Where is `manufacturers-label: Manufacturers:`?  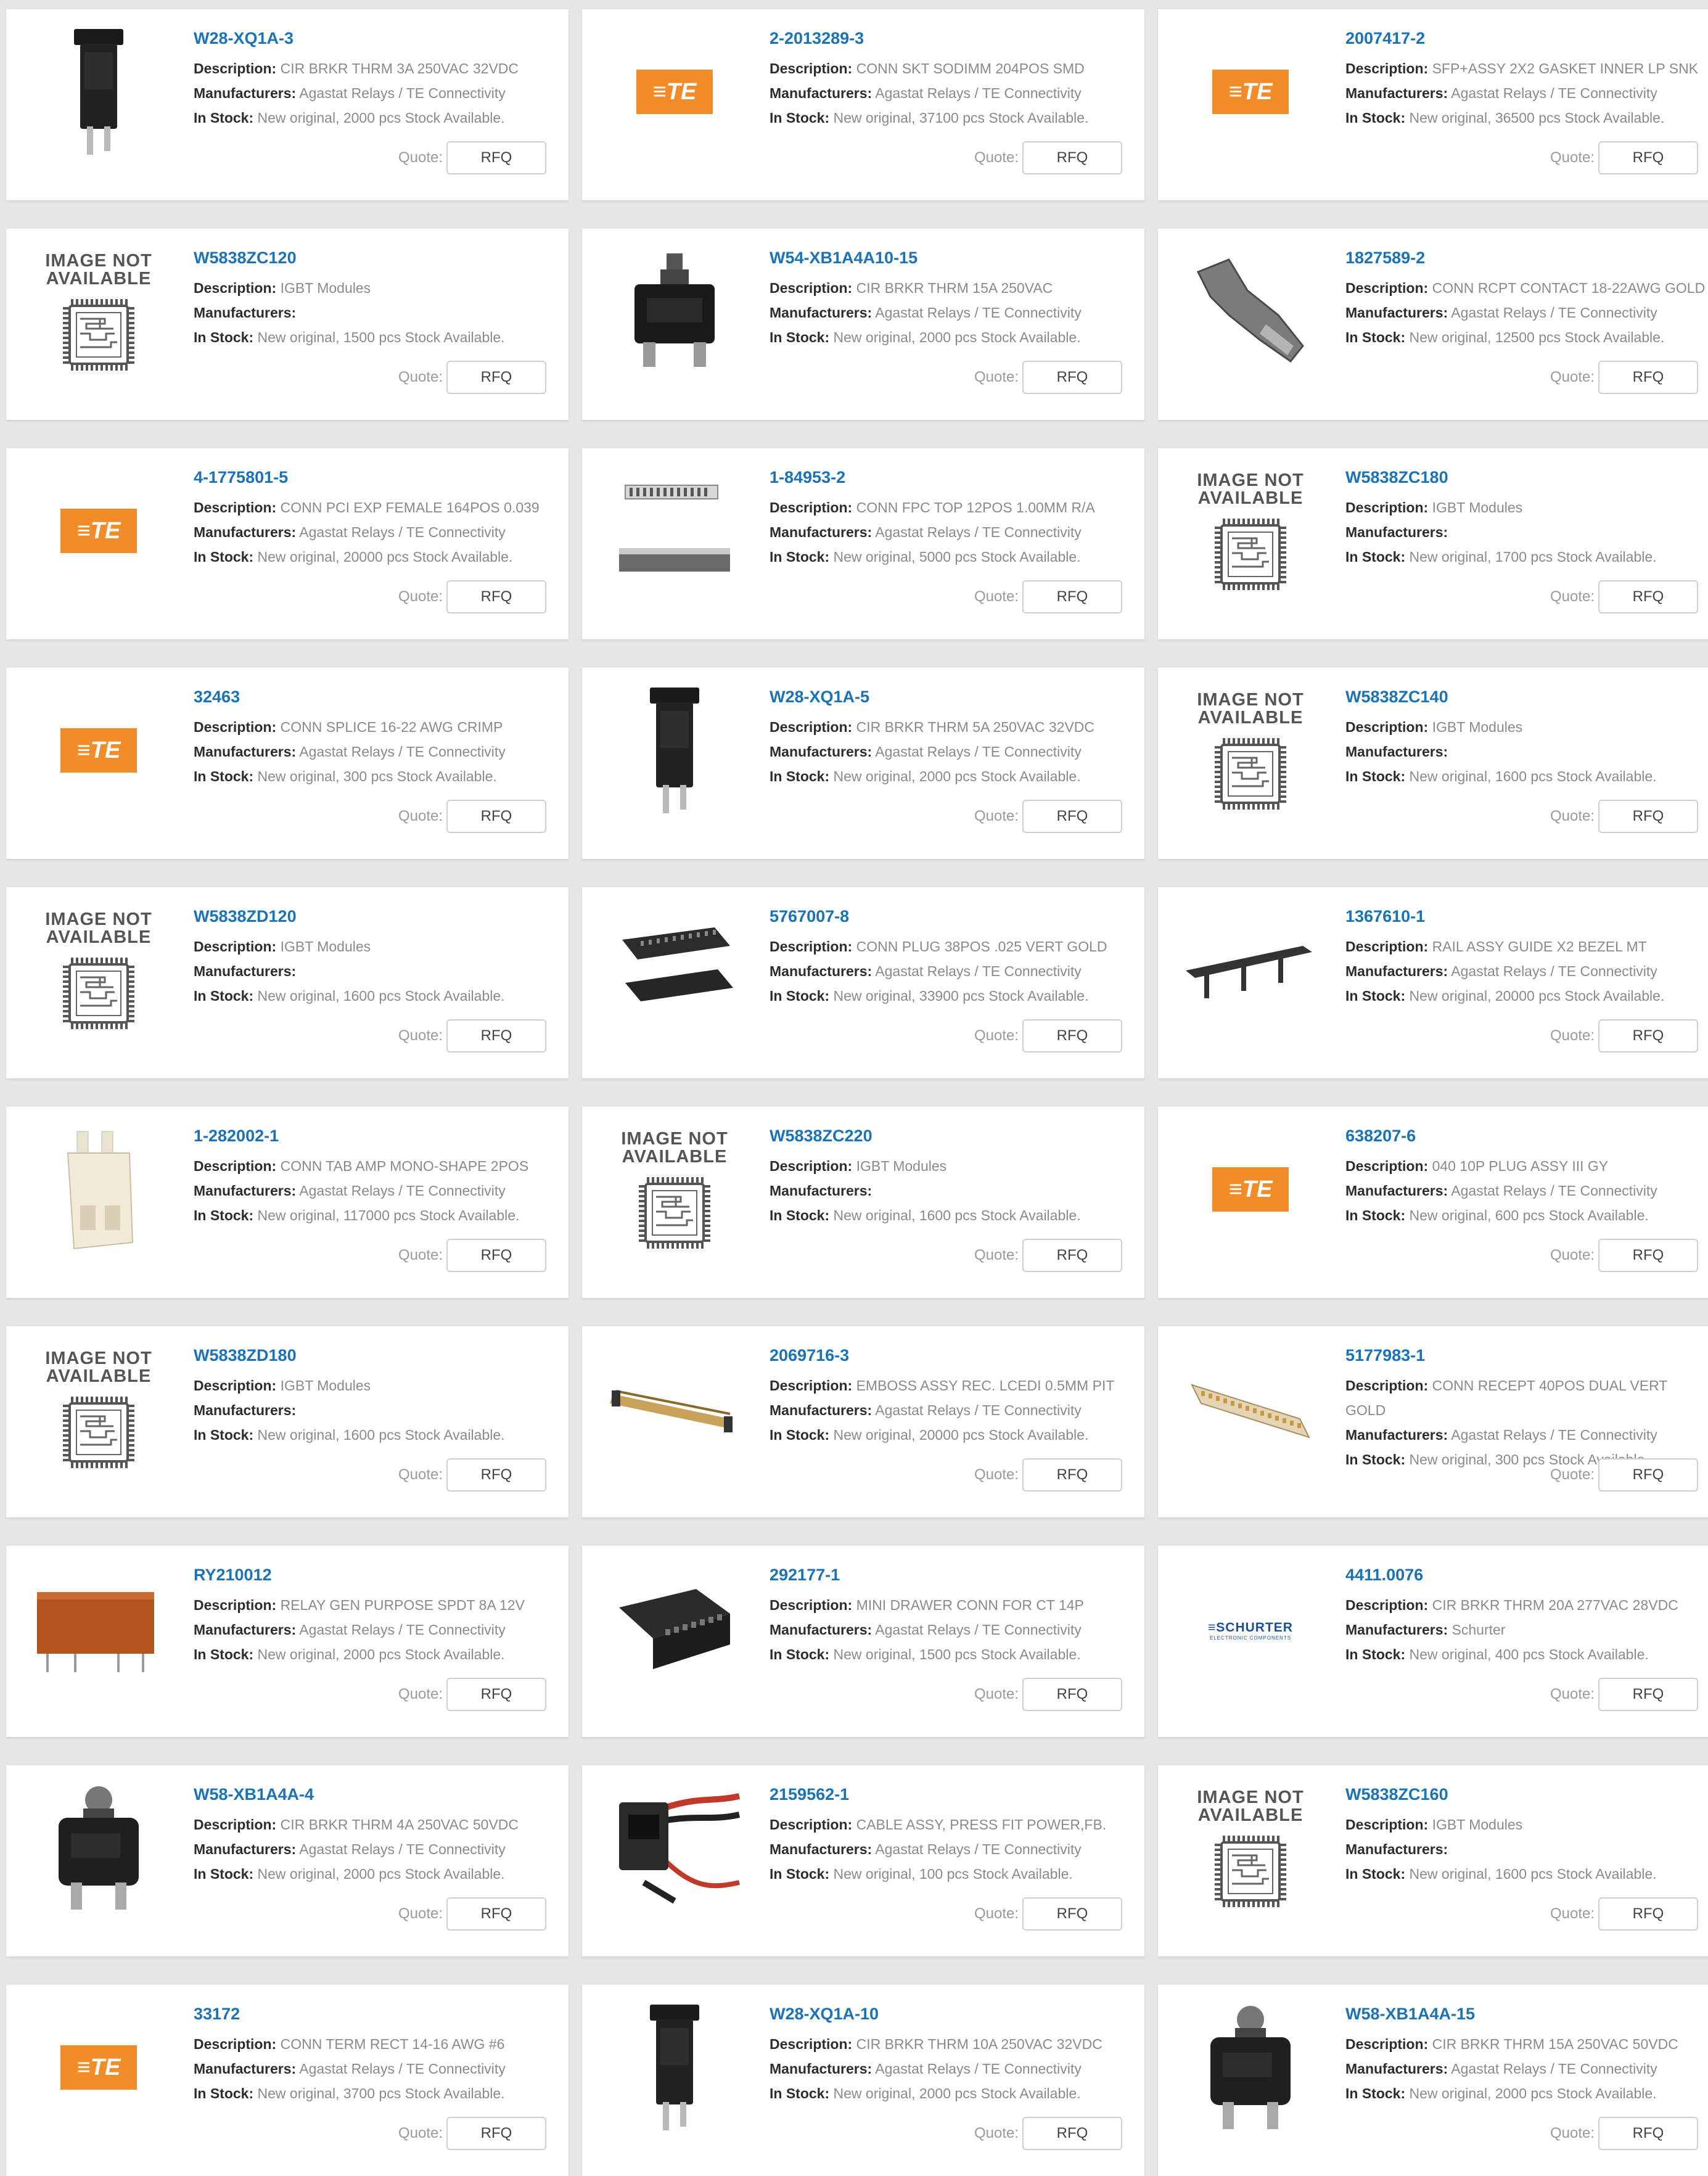
manufacturers-label: Manufacturers: is located at coordinates (1396, 752).